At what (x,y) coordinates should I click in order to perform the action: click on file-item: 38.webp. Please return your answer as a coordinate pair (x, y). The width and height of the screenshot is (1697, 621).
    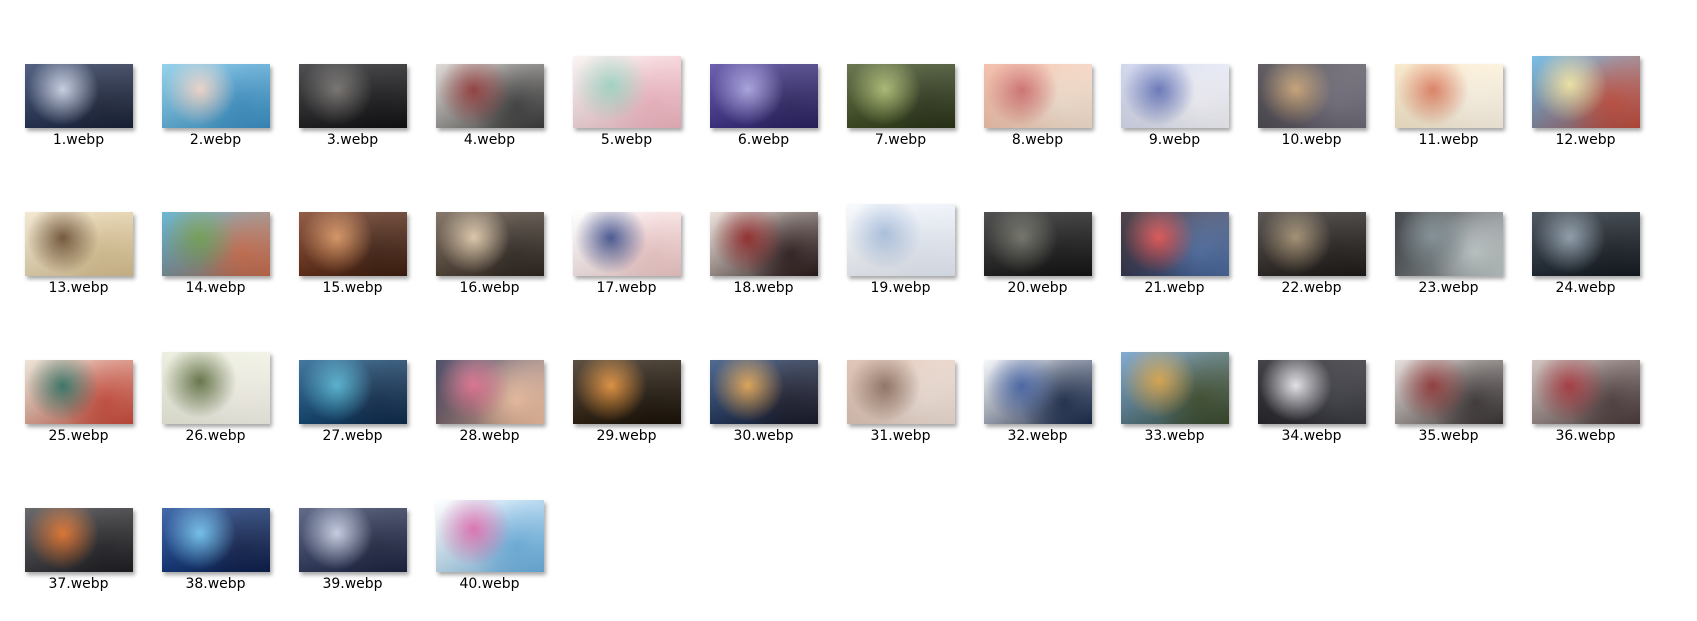
    Looking at the image, I should click on (215, 532).